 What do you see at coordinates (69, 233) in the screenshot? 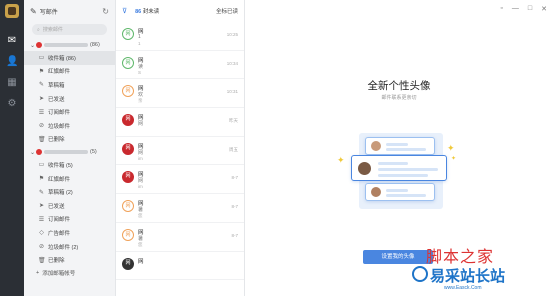
I see `folder-item: ◇ 广告邮件` at bounding box center [69, 233].